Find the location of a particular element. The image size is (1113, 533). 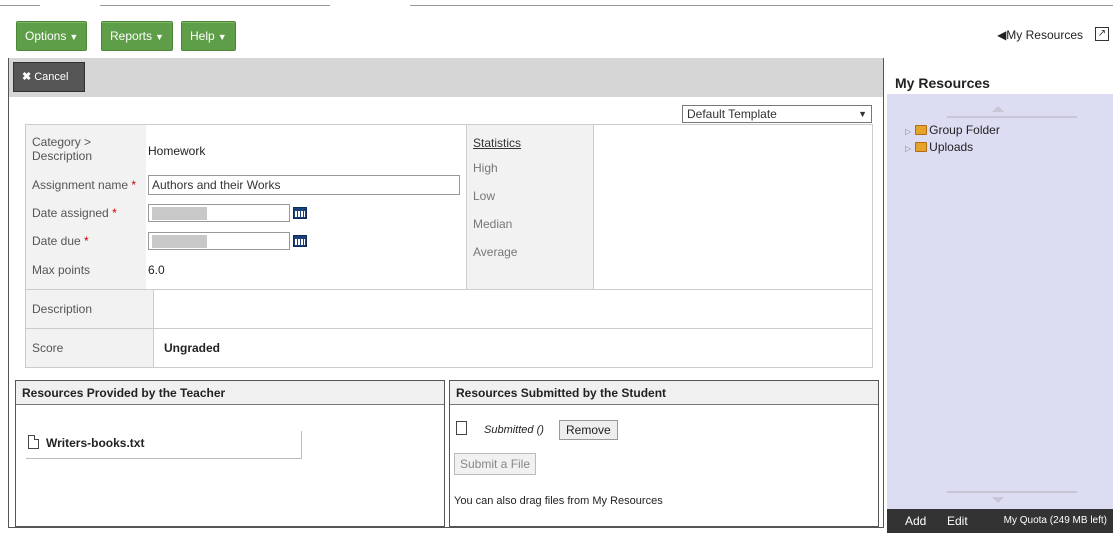

reports-menu-button: Reports ▼ is located at coordinates (137, 36).